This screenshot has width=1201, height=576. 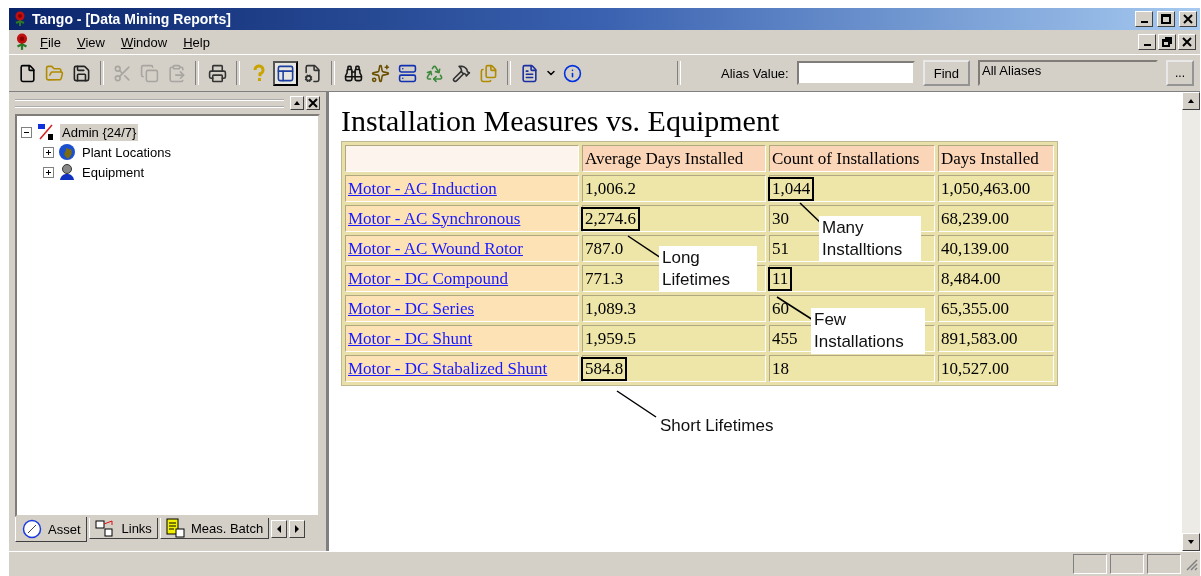 What do you see at coordinates (852, 158) in the screenshot?
I see `column-header: Count of Installations` at bounding box center [852, 158].